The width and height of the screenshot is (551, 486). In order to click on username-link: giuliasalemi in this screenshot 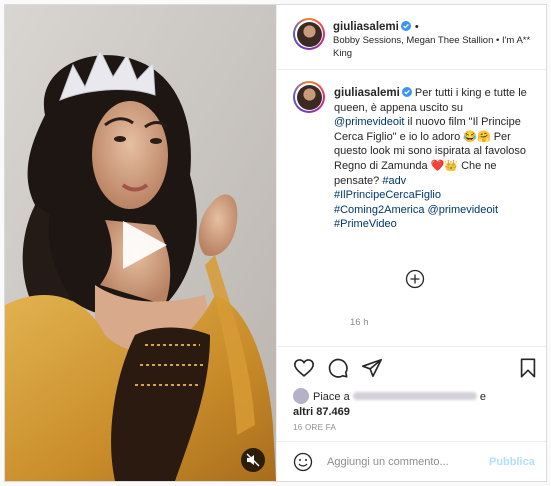, I will do `click(366, 27)`.